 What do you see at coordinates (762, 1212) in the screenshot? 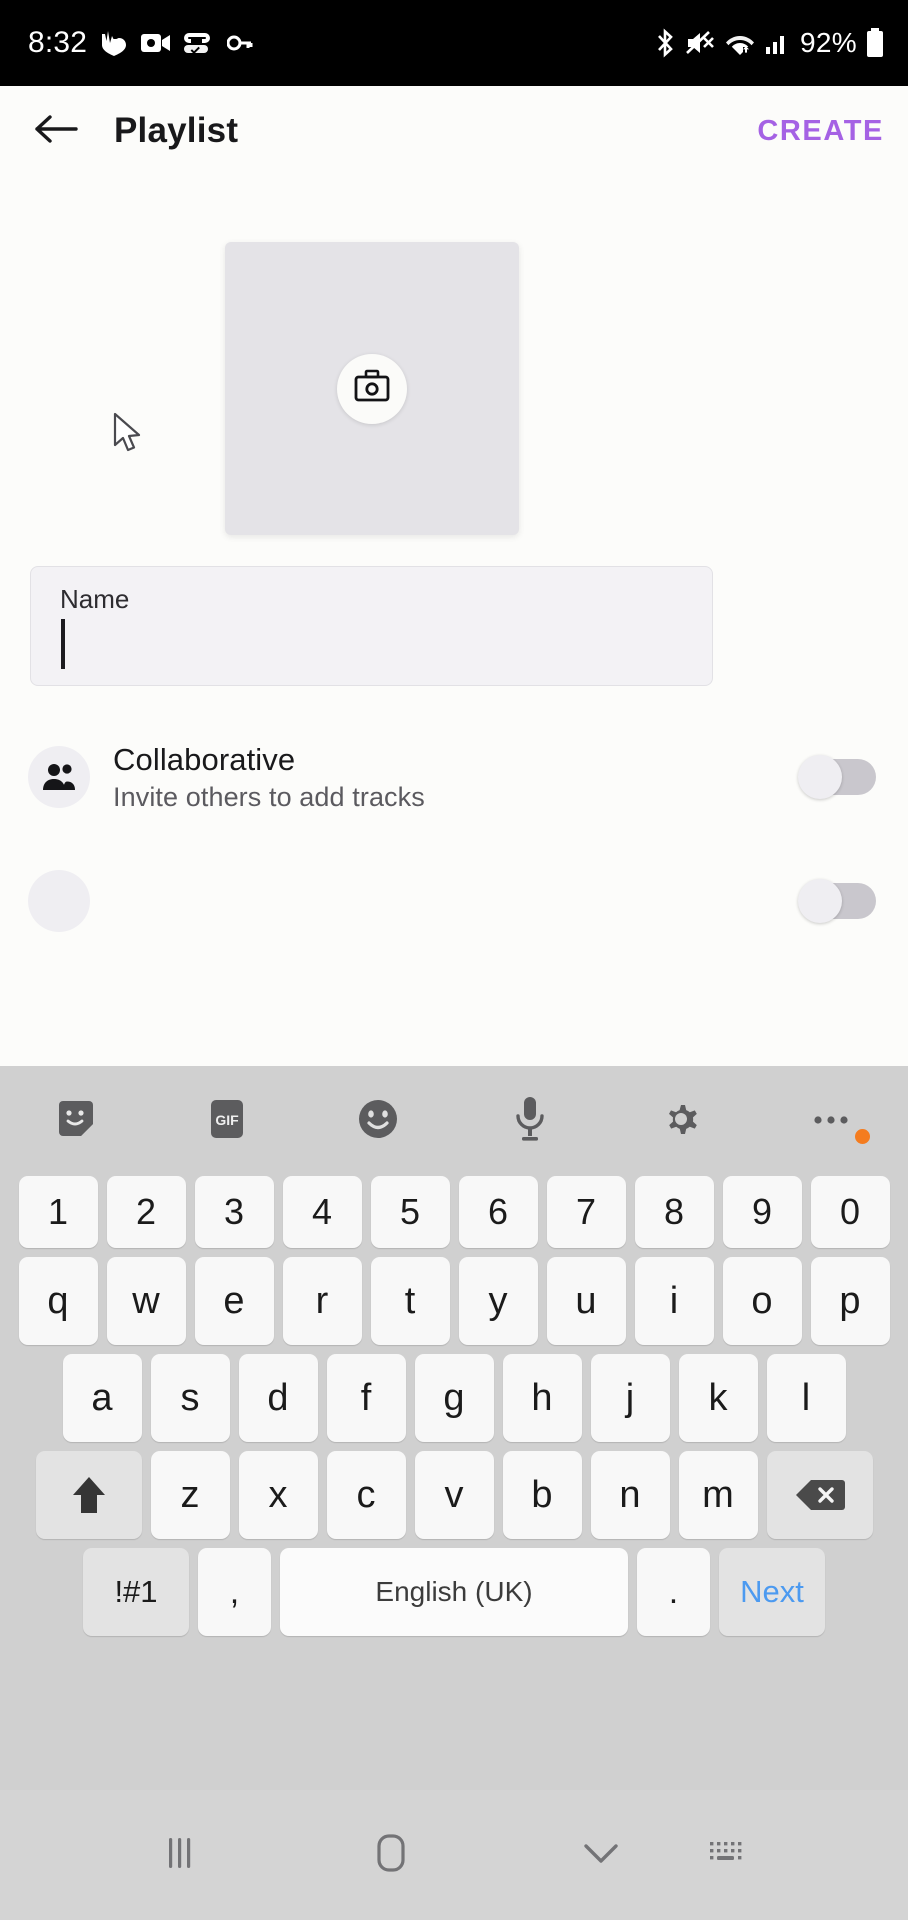
I see `key-9: 9` at bounding box center [762, 1212].